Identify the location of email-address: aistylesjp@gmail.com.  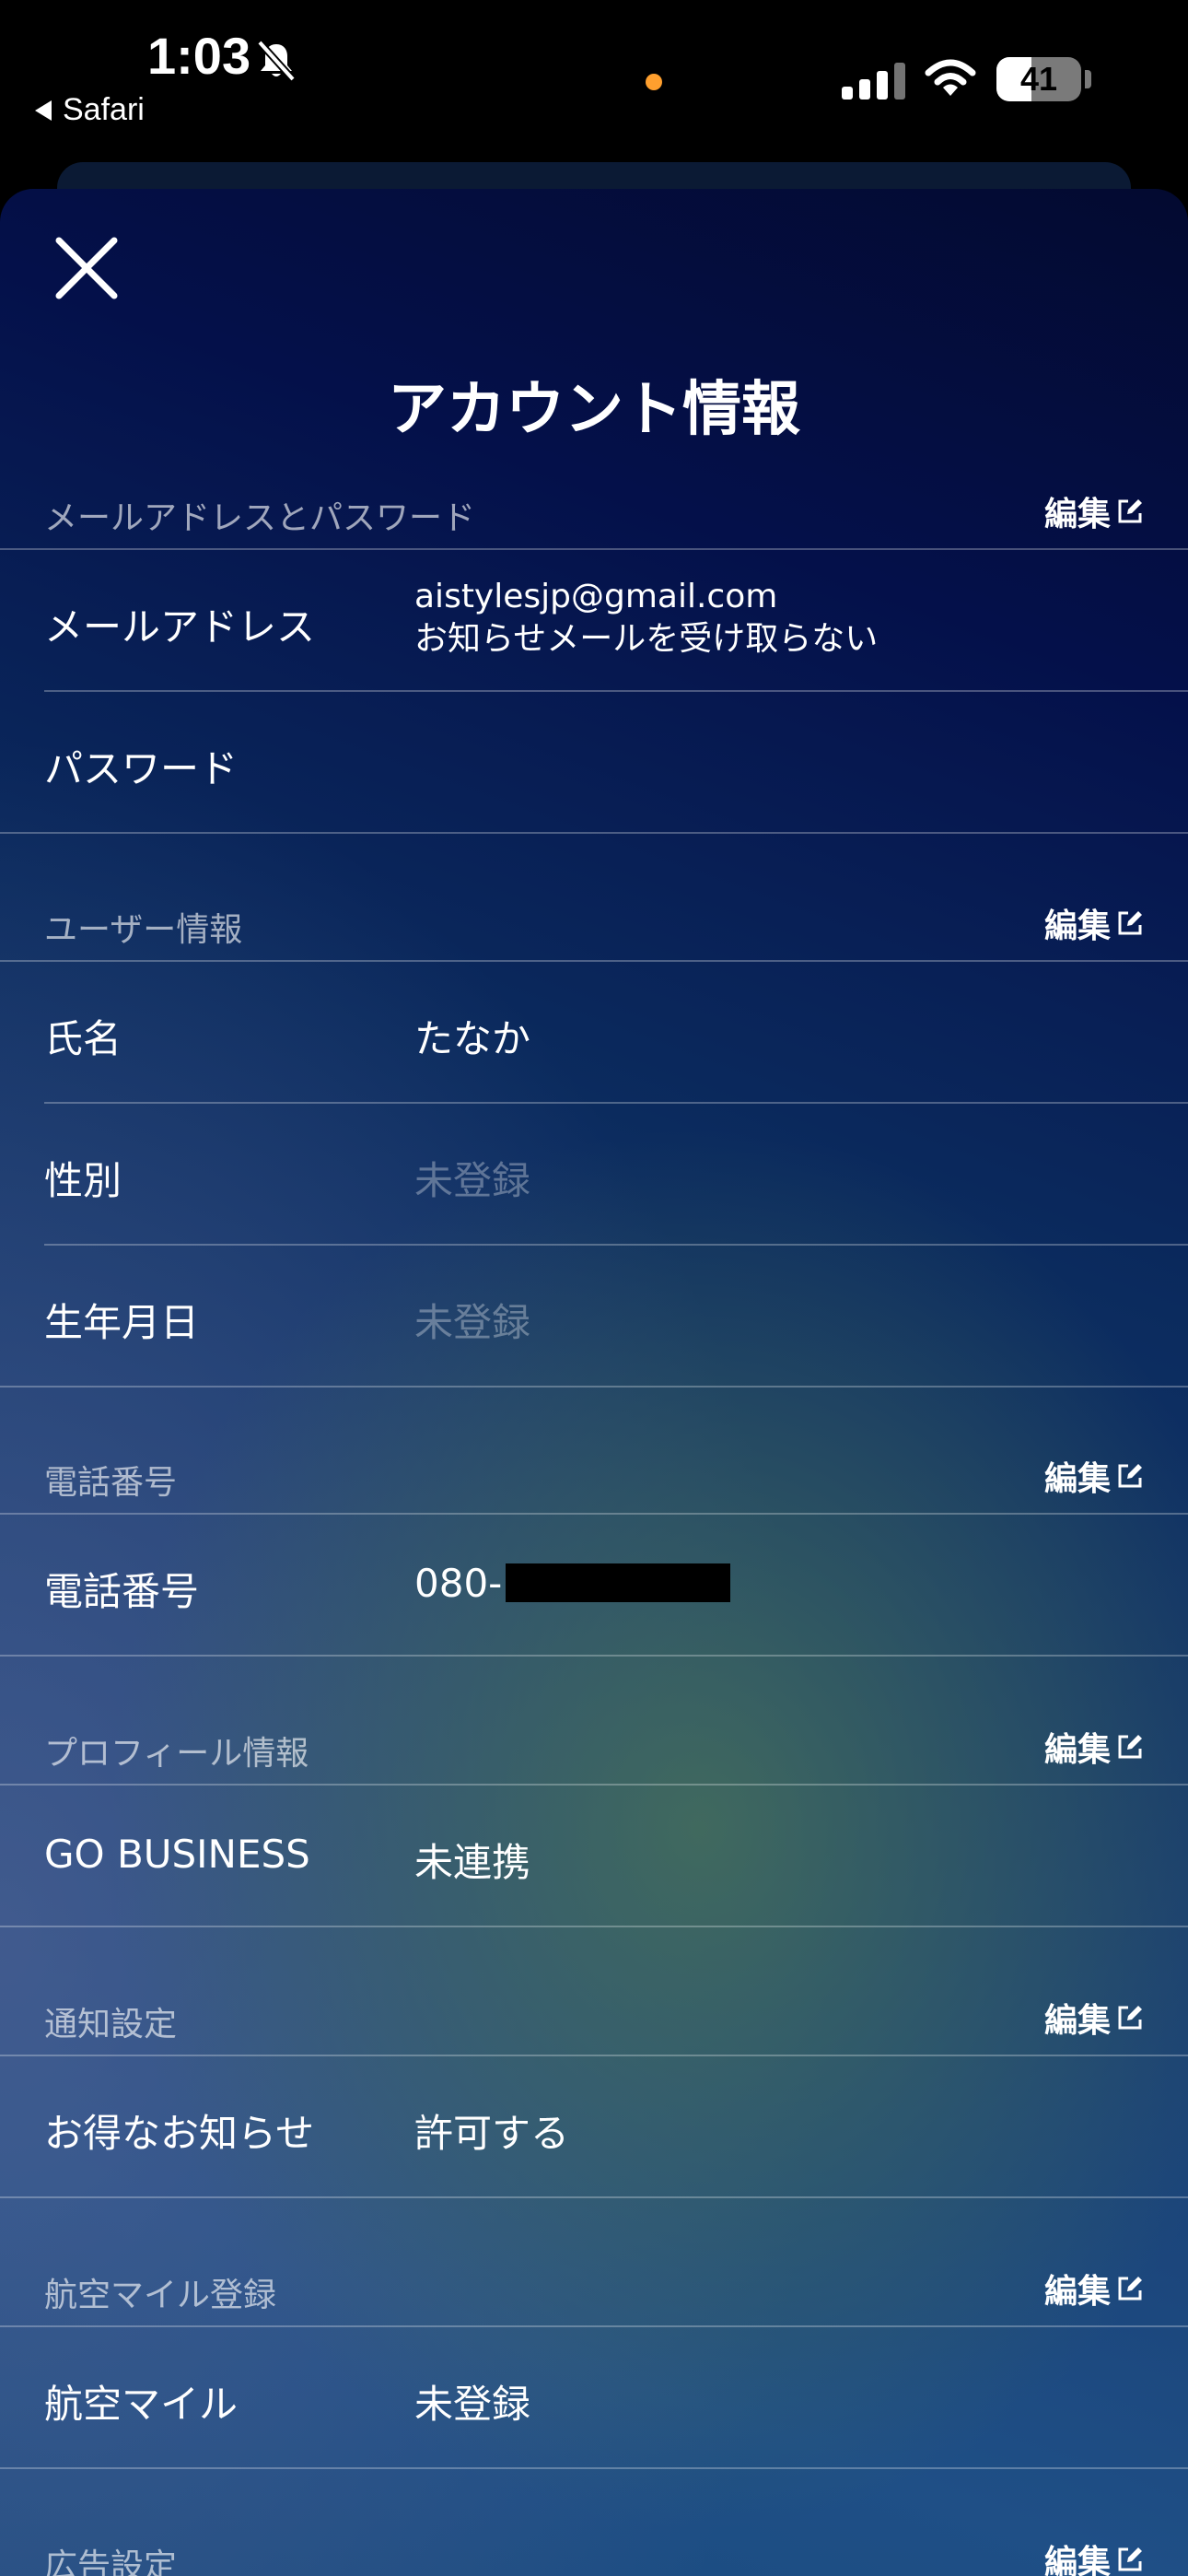
(596, 596).